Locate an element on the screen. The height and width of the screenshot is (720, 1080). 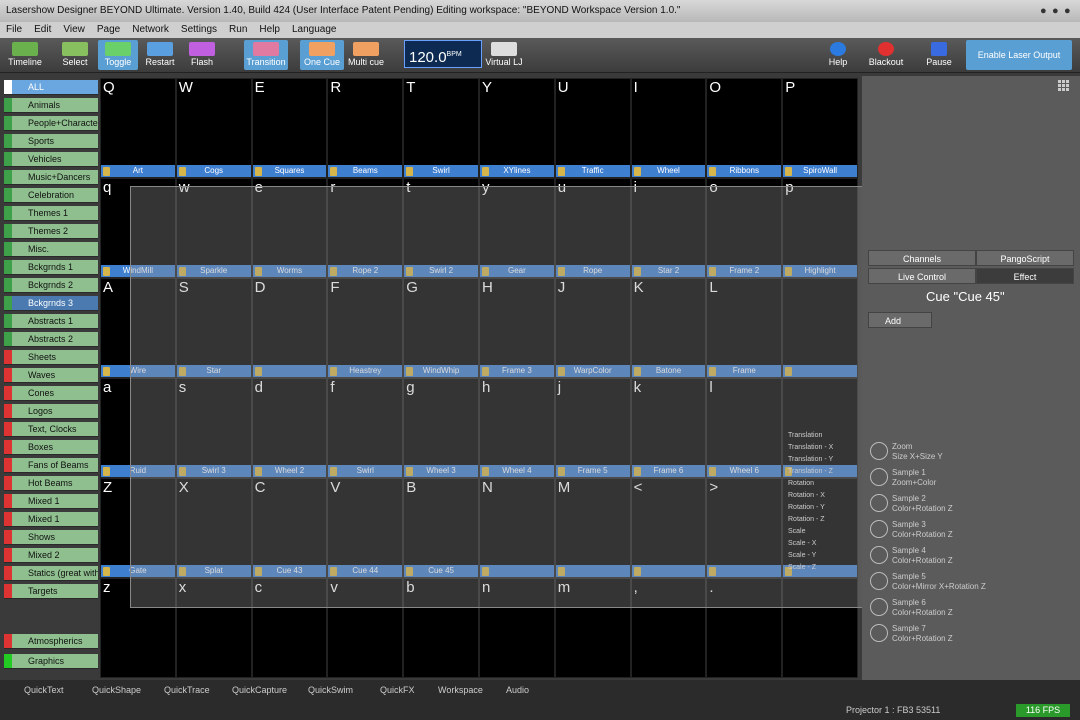
bpm-display: 120.0BPM is located at coordinates (443, 54).